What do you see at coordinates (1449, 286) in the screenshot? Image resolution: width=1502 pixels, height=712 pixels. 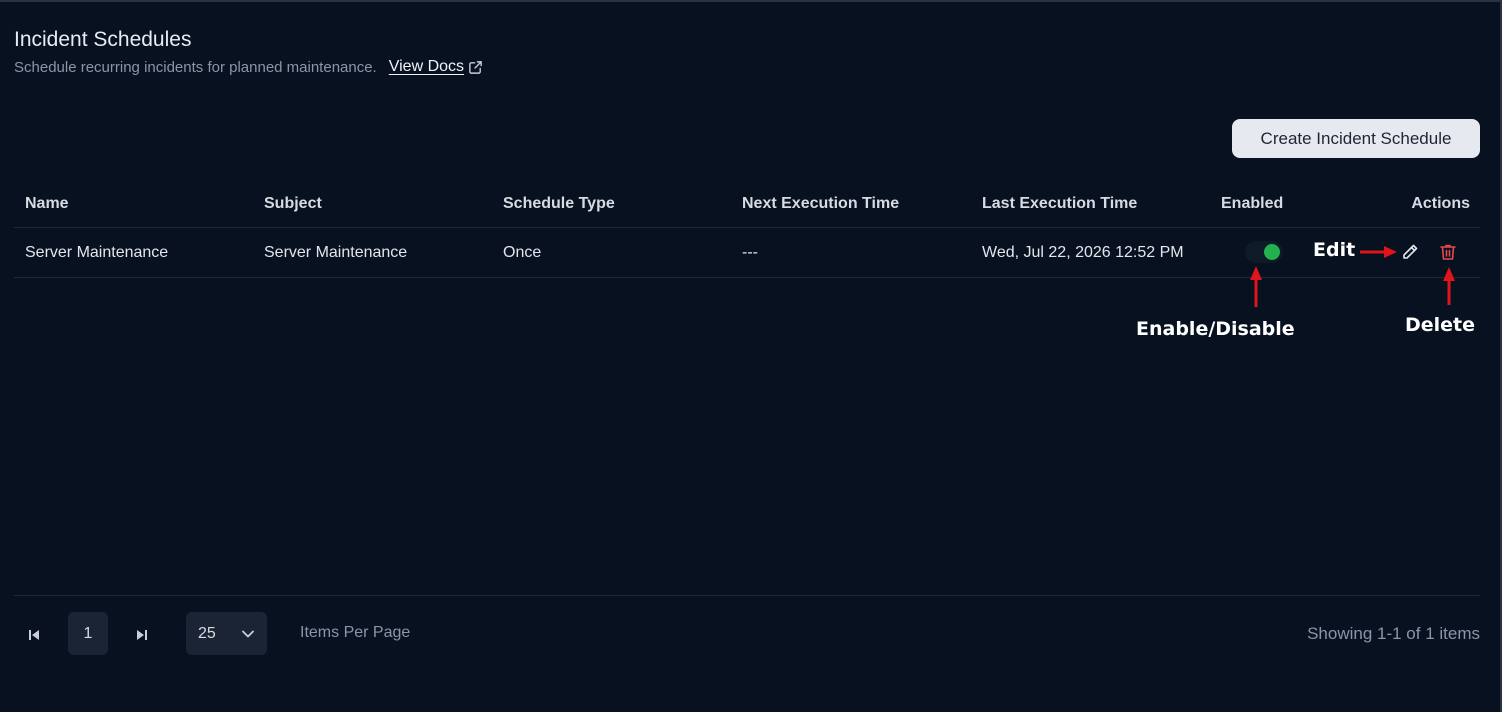 I see `delete-arrow` at bounding box center [1449, 286].